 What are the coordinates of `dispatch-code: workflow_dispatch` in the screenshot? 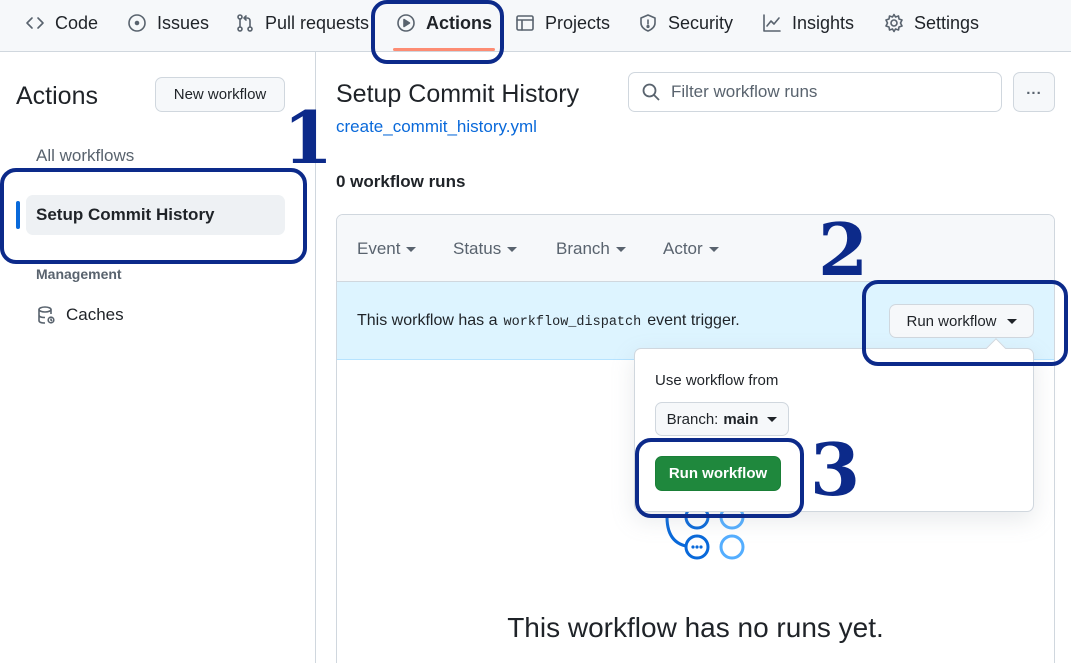 It's located at (572, 322).